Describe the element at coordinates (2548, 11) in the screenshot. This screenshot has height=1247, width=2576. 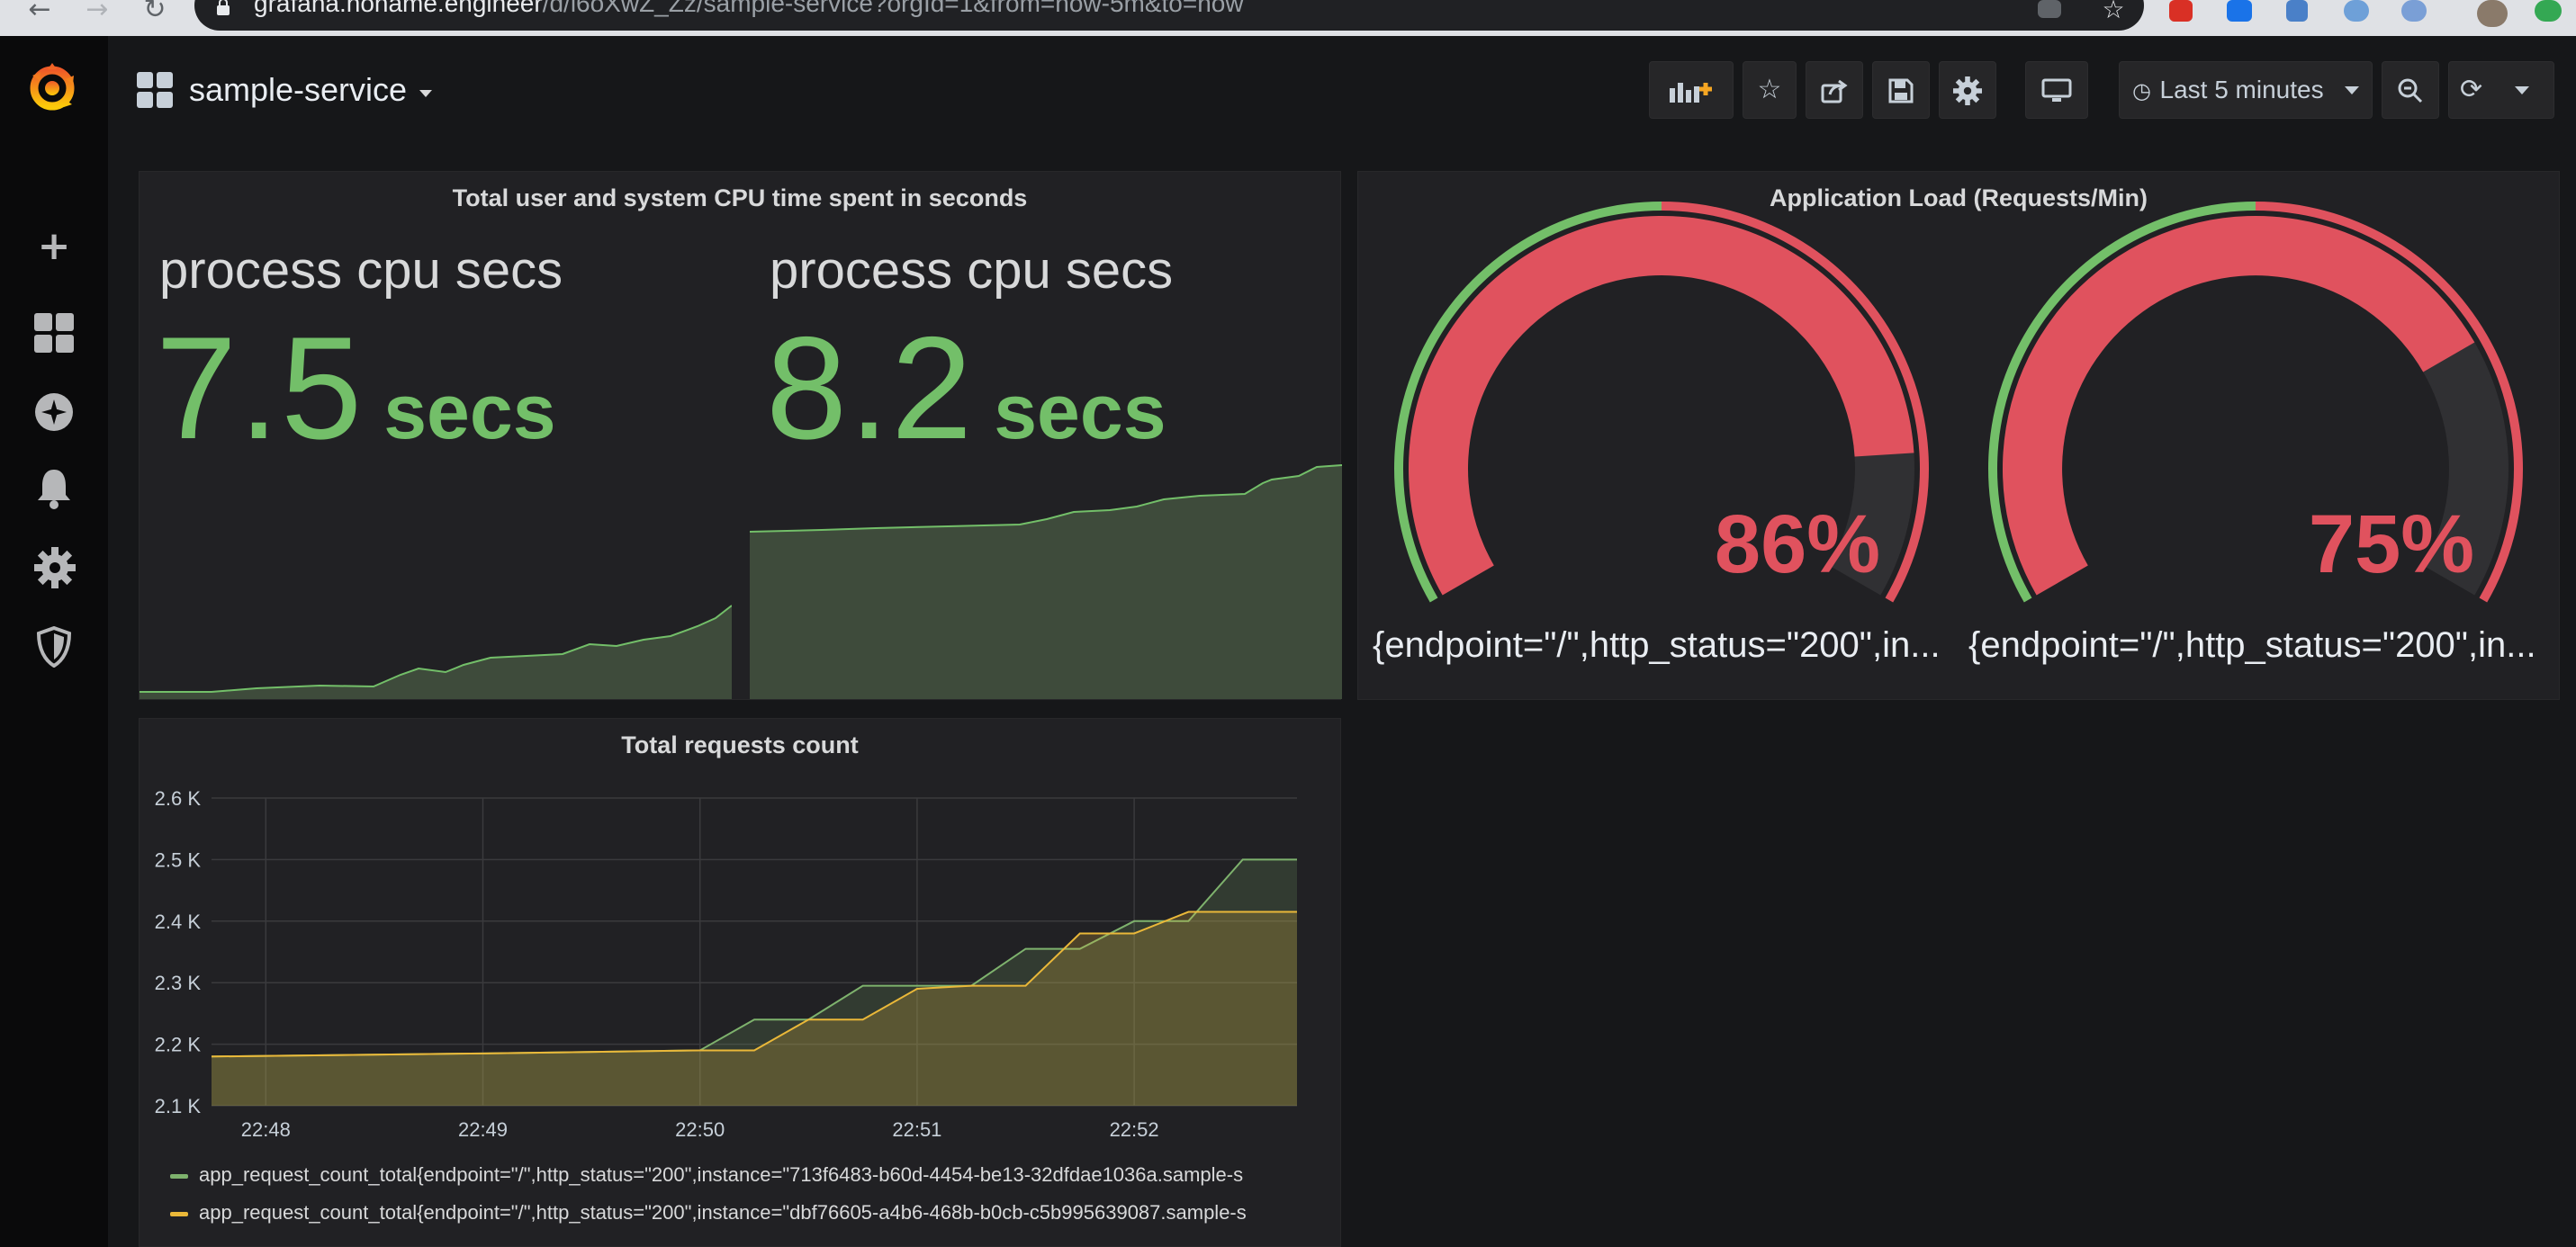
I see `update-arrow-icon` at that location.